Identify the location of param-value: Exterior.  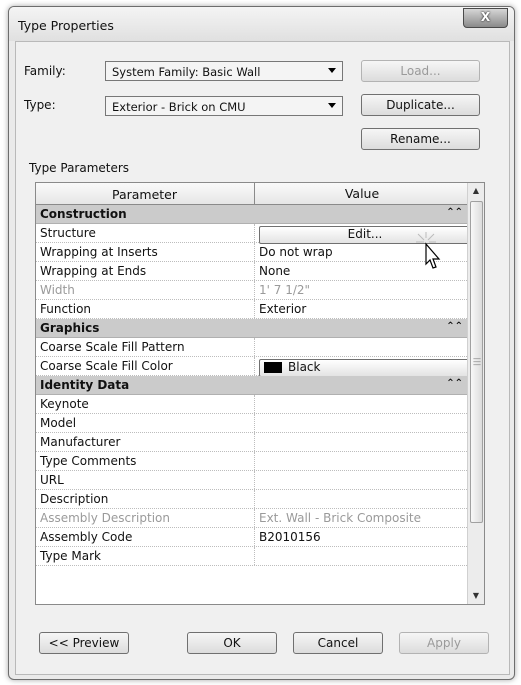
(282, 309).